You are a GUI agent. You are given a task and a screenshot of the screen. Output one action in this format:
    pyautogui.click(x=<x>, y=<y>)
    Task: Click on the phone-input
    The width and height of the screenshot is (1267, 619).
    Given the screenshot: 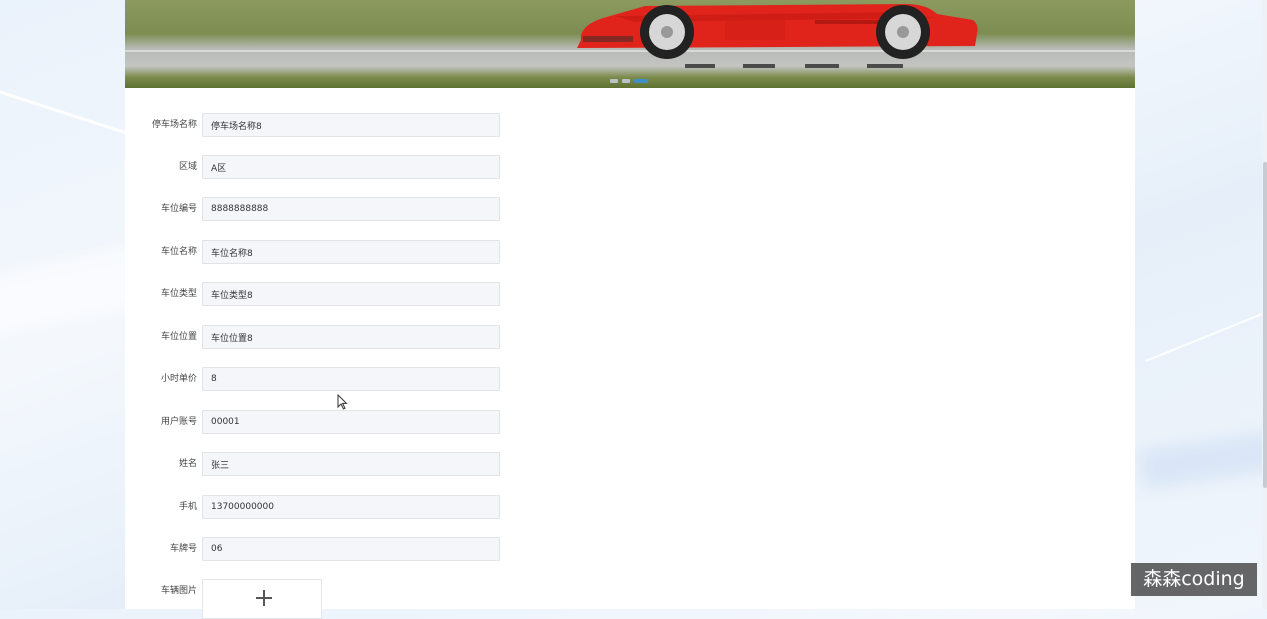 What is the action you would take?
    pyautogui.click(x=351, y=507)
    